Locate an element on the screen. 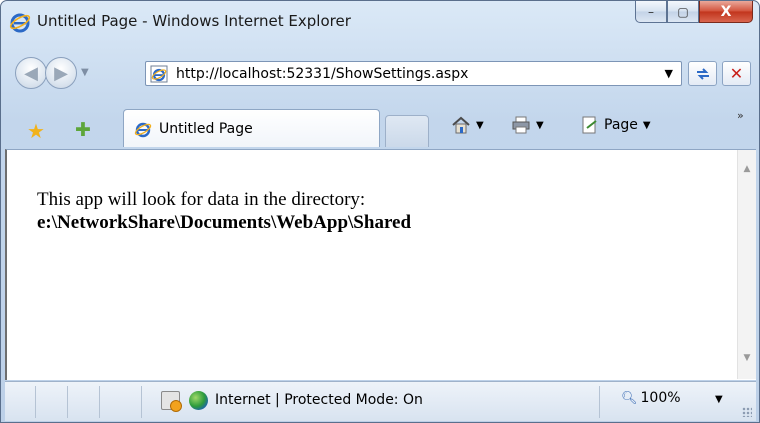 The height and width of the screenshot is (423, 760). home-dropdown-icon: ▼ is located at coordinates (480, 125).